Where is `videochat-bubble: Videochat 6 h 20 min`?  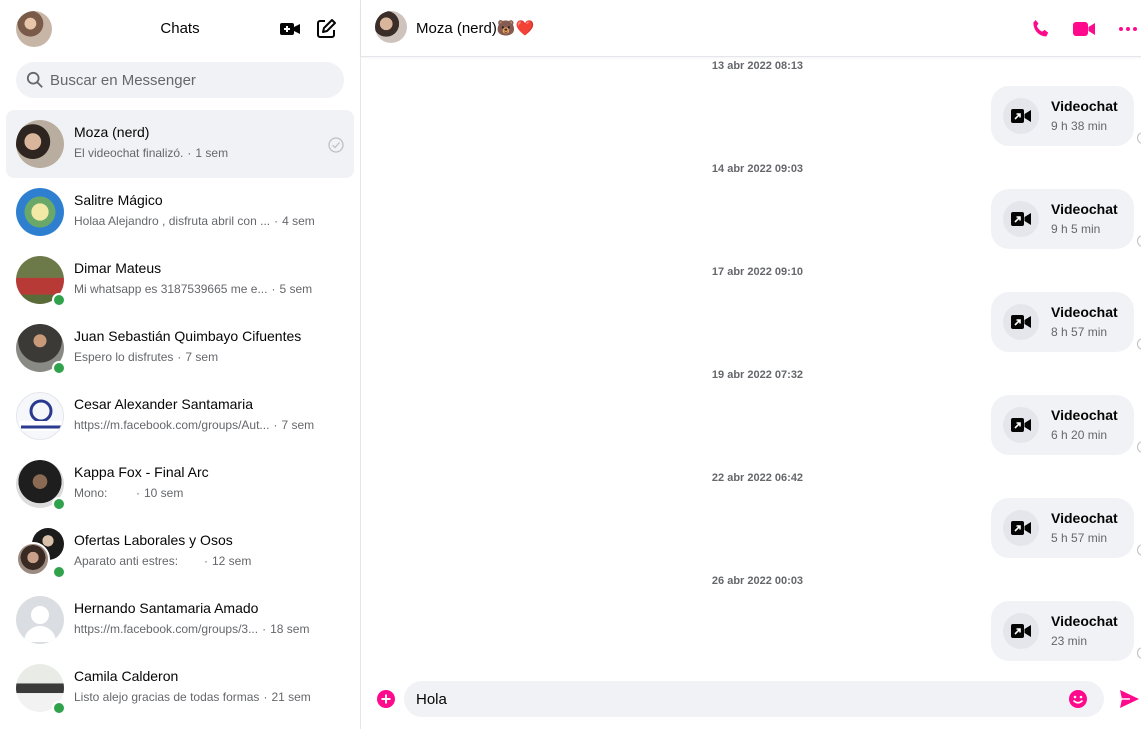 videochat-bubble: Videochat 6 h 20 min is located at coordinates (1062, 425).